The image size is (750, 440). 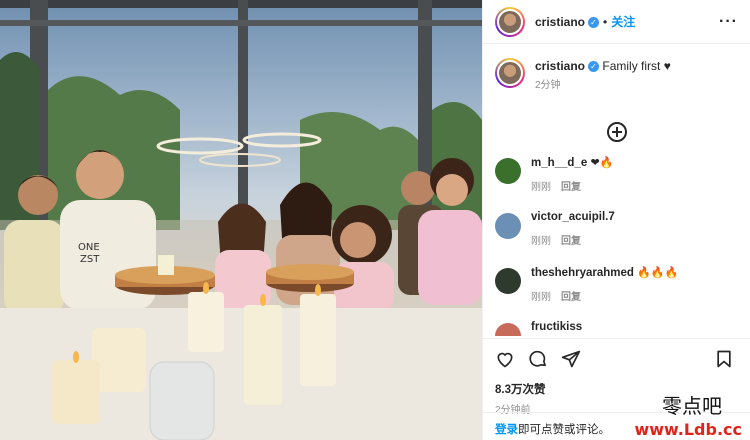 What do you see at coordinates (623, 21) in the screenshot?
I see `follow-button: 关注` at bounding box center [623, 21].